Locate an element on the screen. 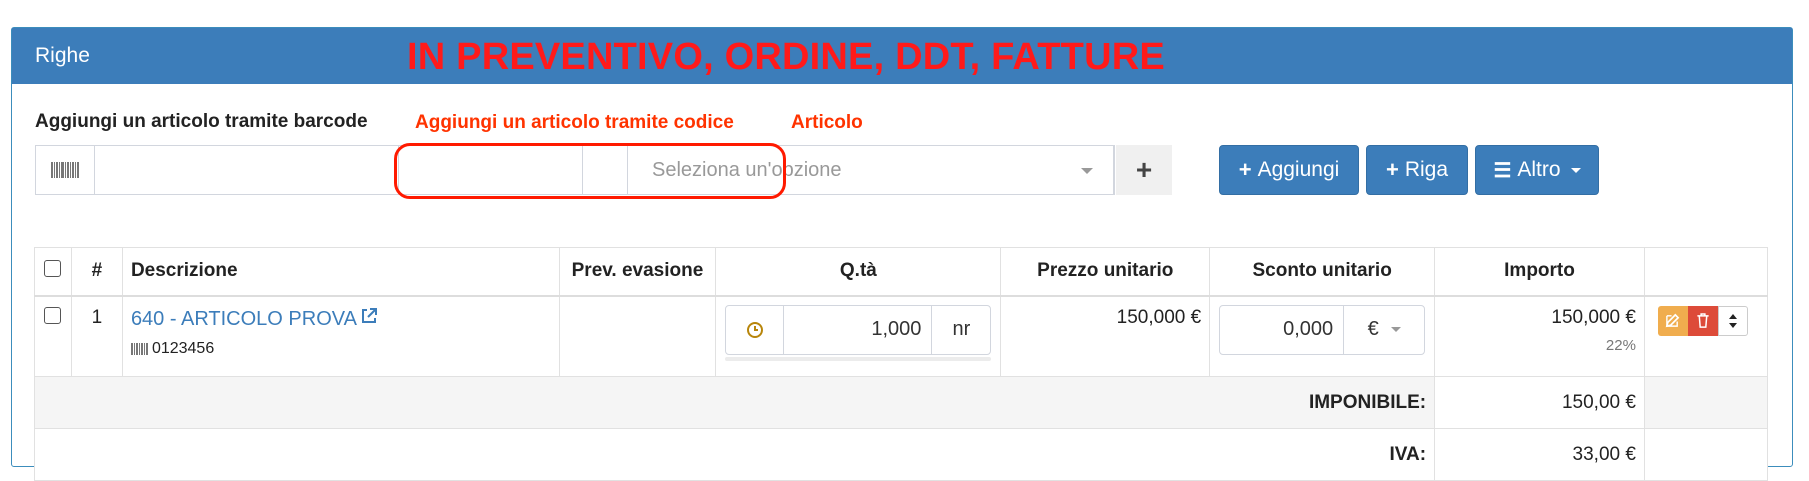 The image size is (1809, 481). iva-row: IVA: 33,00 € is located at coordinates (901, 454).